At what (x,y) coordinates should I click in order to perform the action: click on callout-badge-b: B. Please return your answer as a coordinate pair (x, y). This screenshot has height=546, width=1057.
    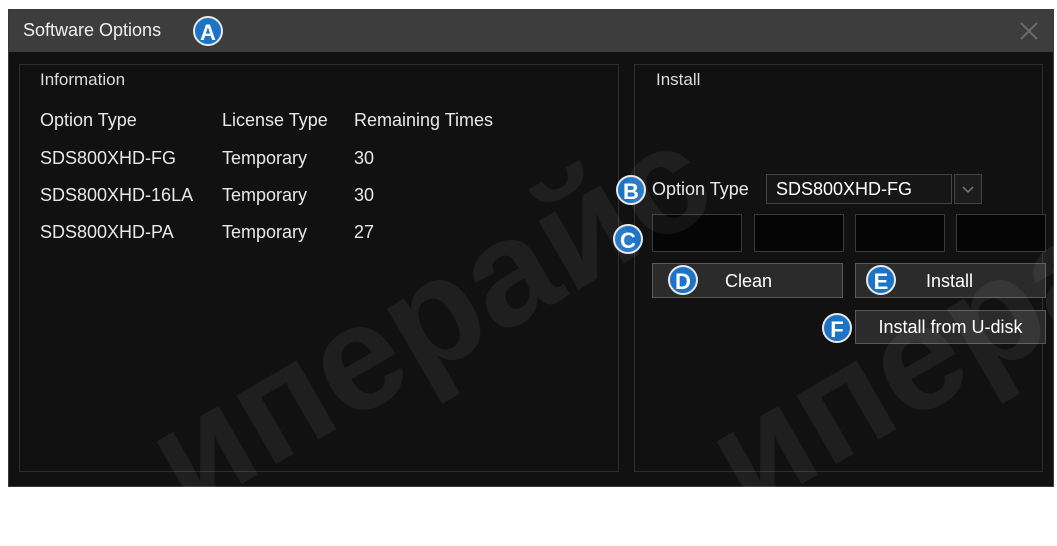
    Looking at the image, I should click on (631, 190).